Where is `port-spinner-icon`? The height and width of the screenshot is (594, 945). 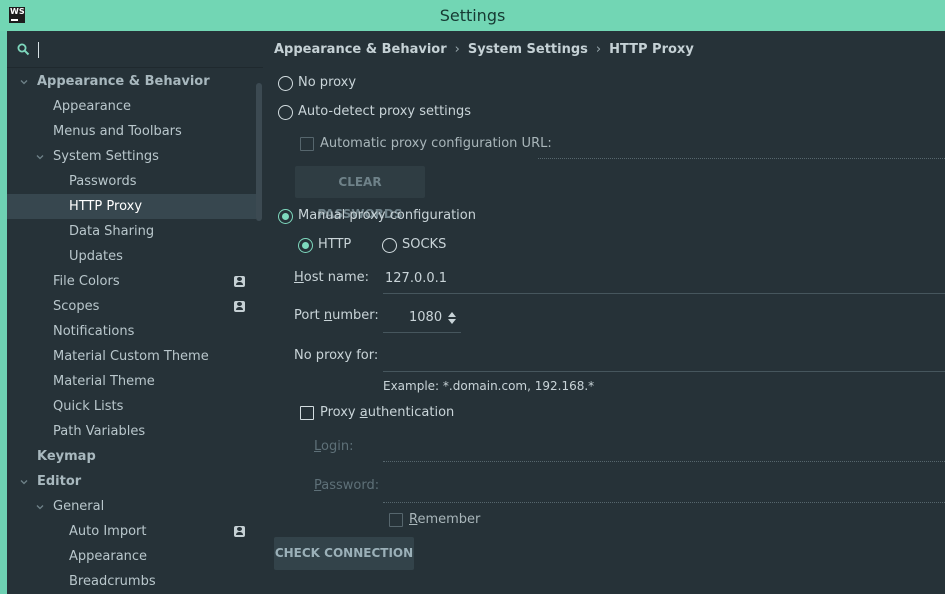 port-spinner-icon is located at coordinates (452, 318).